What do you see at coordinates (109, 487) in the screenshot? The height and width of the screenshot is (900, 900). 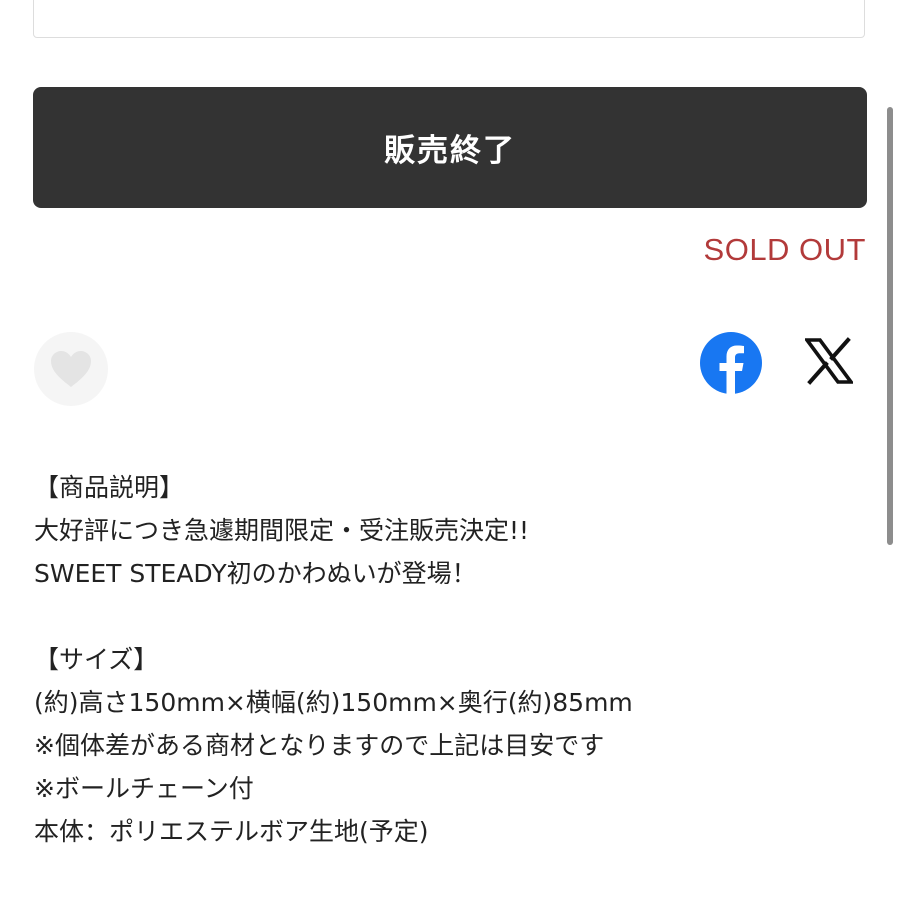 I see `description-line: 【商品説明】` at bounding box center [109, 487].